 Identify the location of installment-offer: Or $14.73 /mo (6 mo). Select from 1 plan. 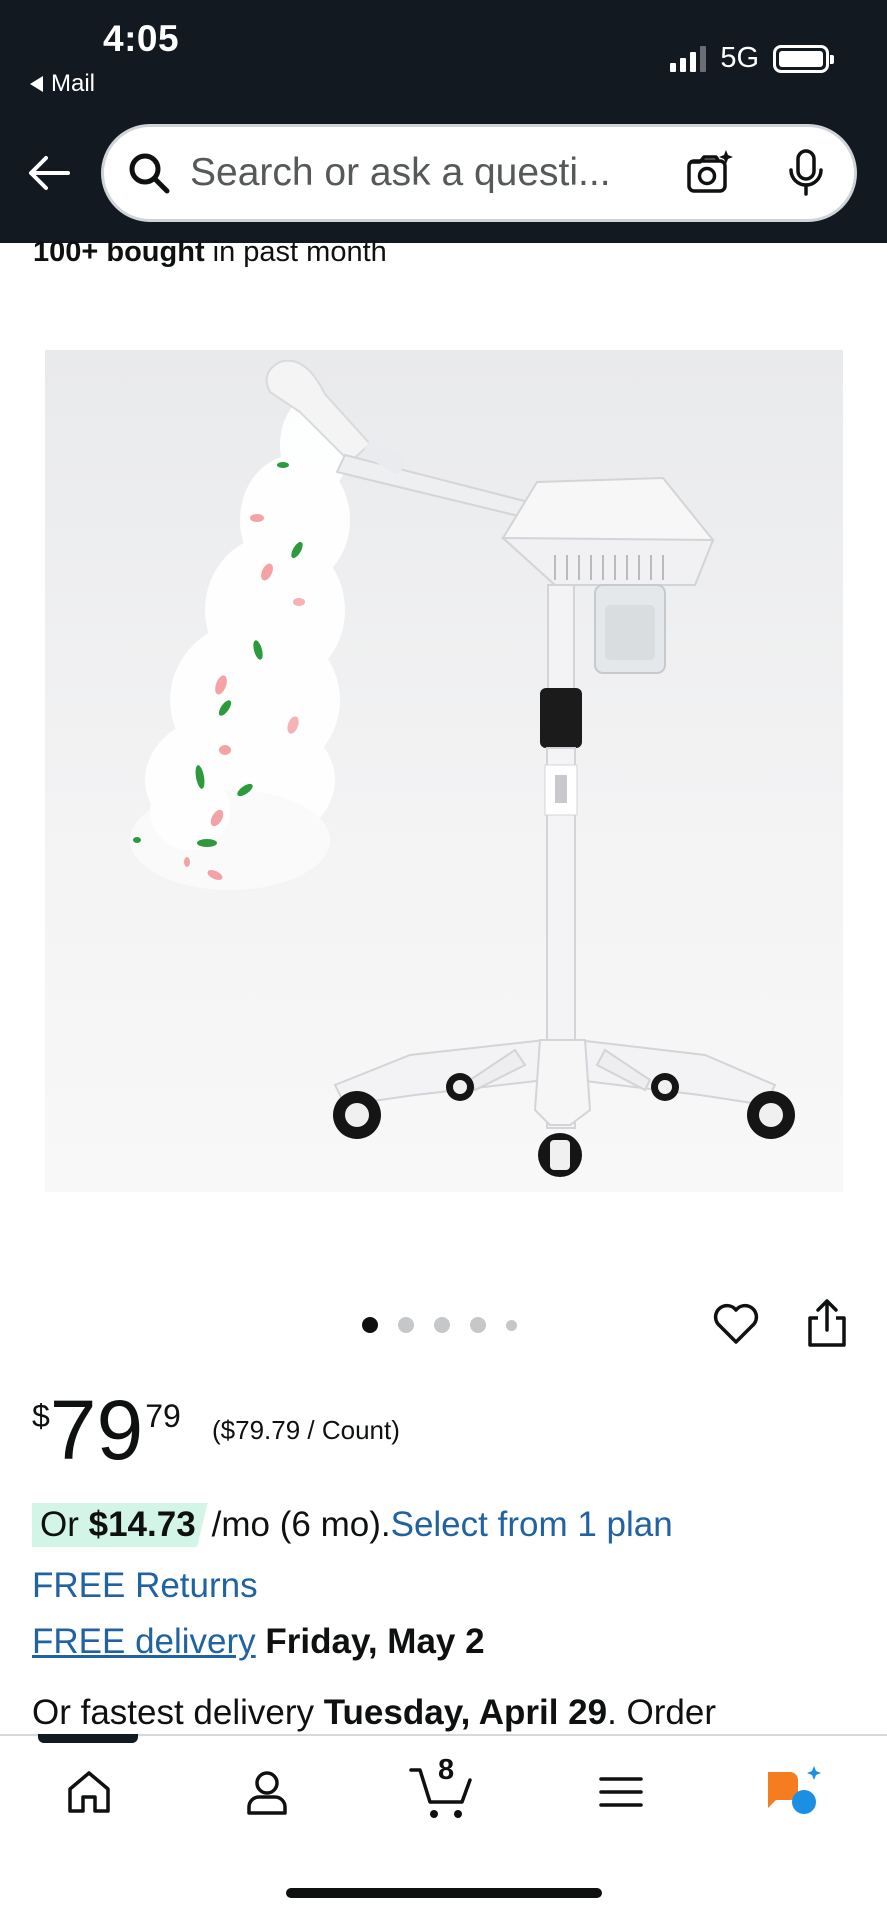
(352, 1525).